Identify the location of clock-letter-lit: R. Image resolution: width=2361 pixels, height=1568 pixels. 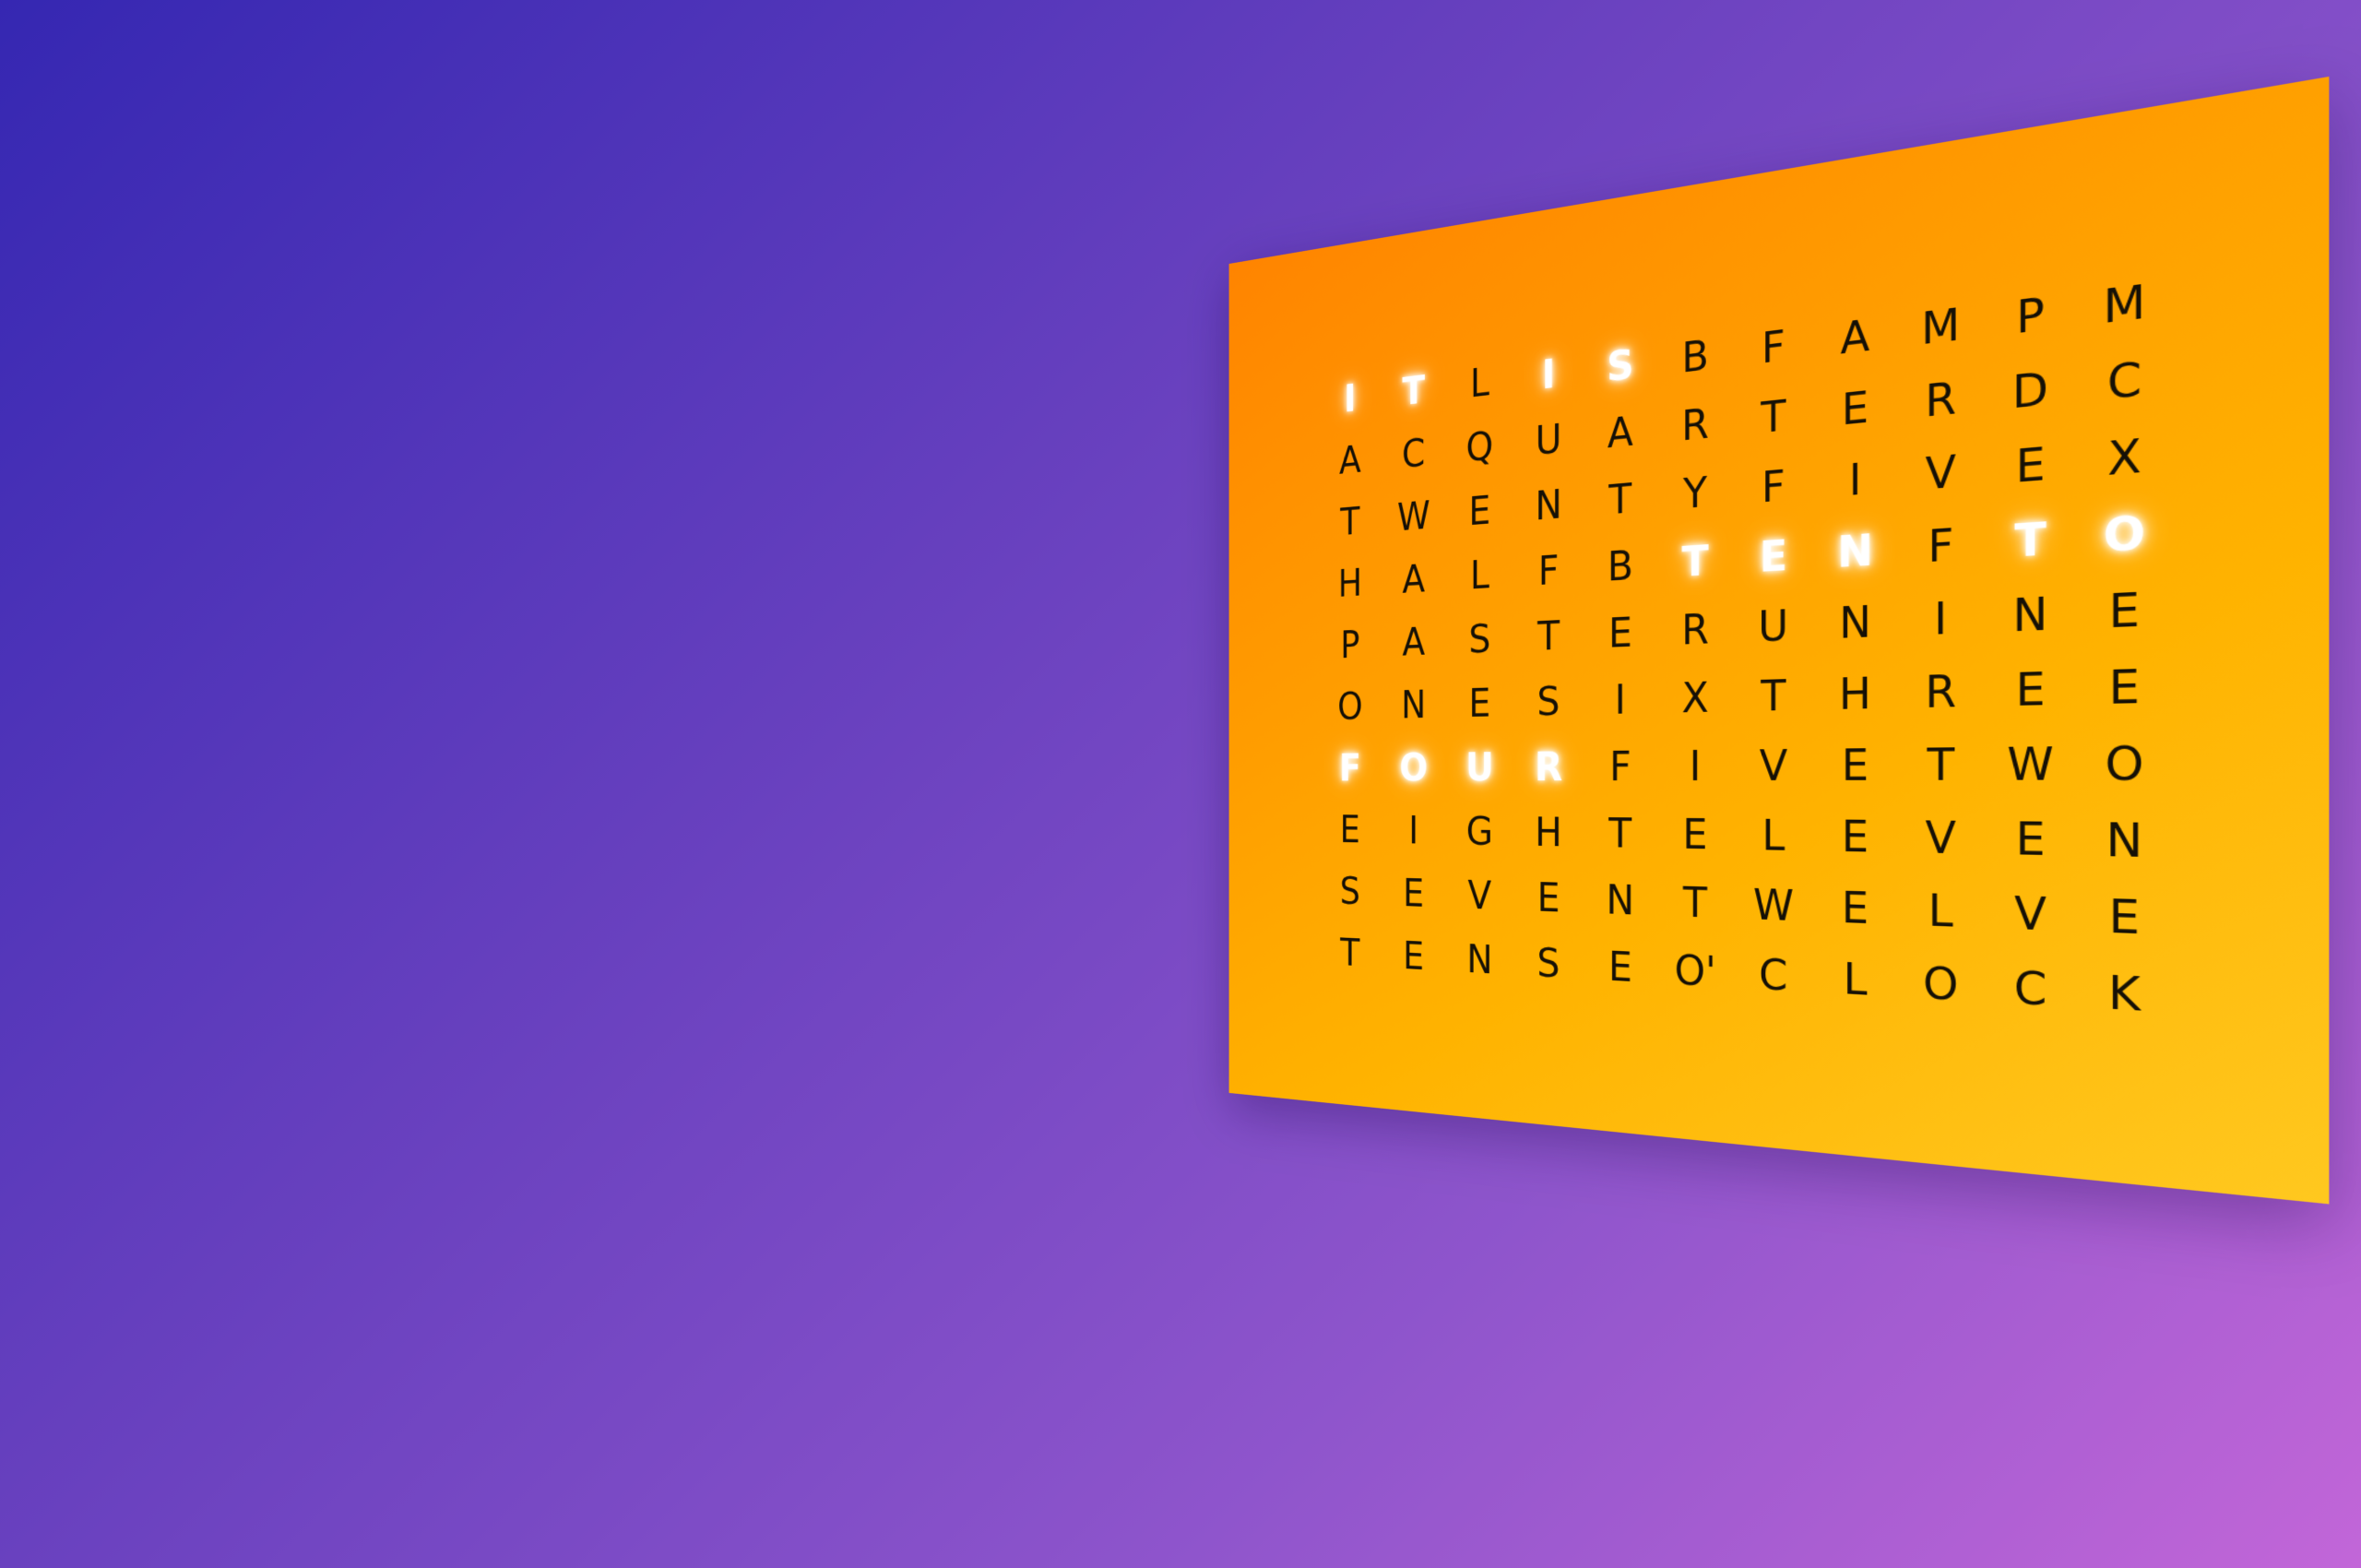
(1548, 767).